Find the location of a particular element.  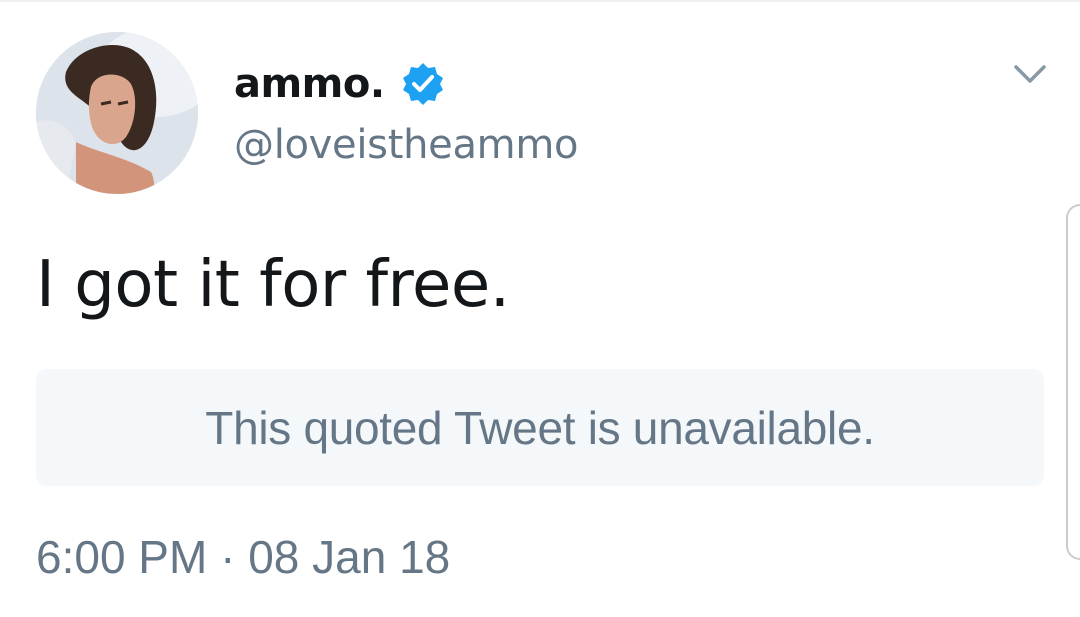

tweet-text: I got it for free. is located at coordinates (273, 285).